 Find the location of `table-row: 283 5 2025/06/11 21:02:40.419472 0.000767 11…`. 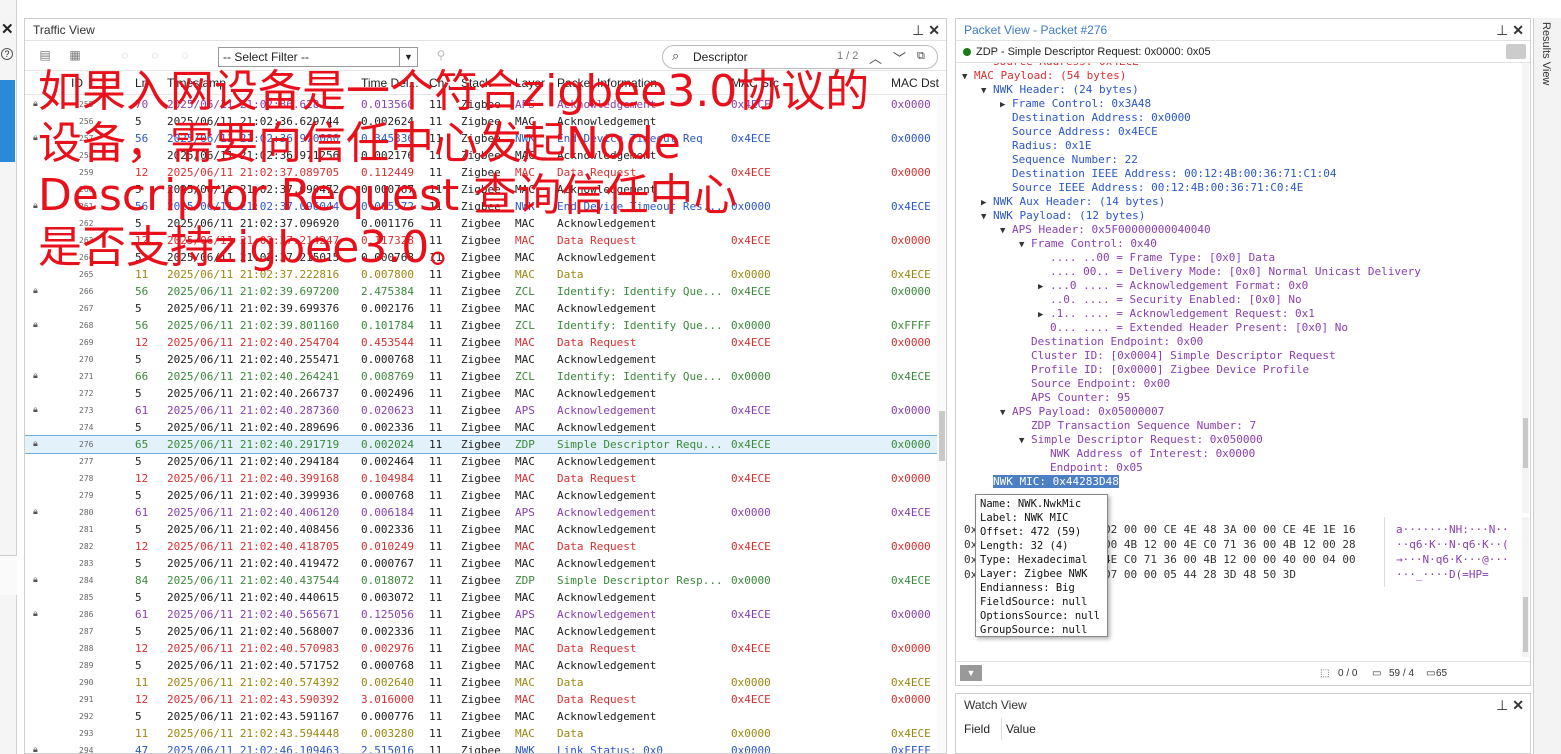

table-row: 283 5 2025/06/11 21:02:40.419472 0.000767 11… is located at coordinates (485, 563).